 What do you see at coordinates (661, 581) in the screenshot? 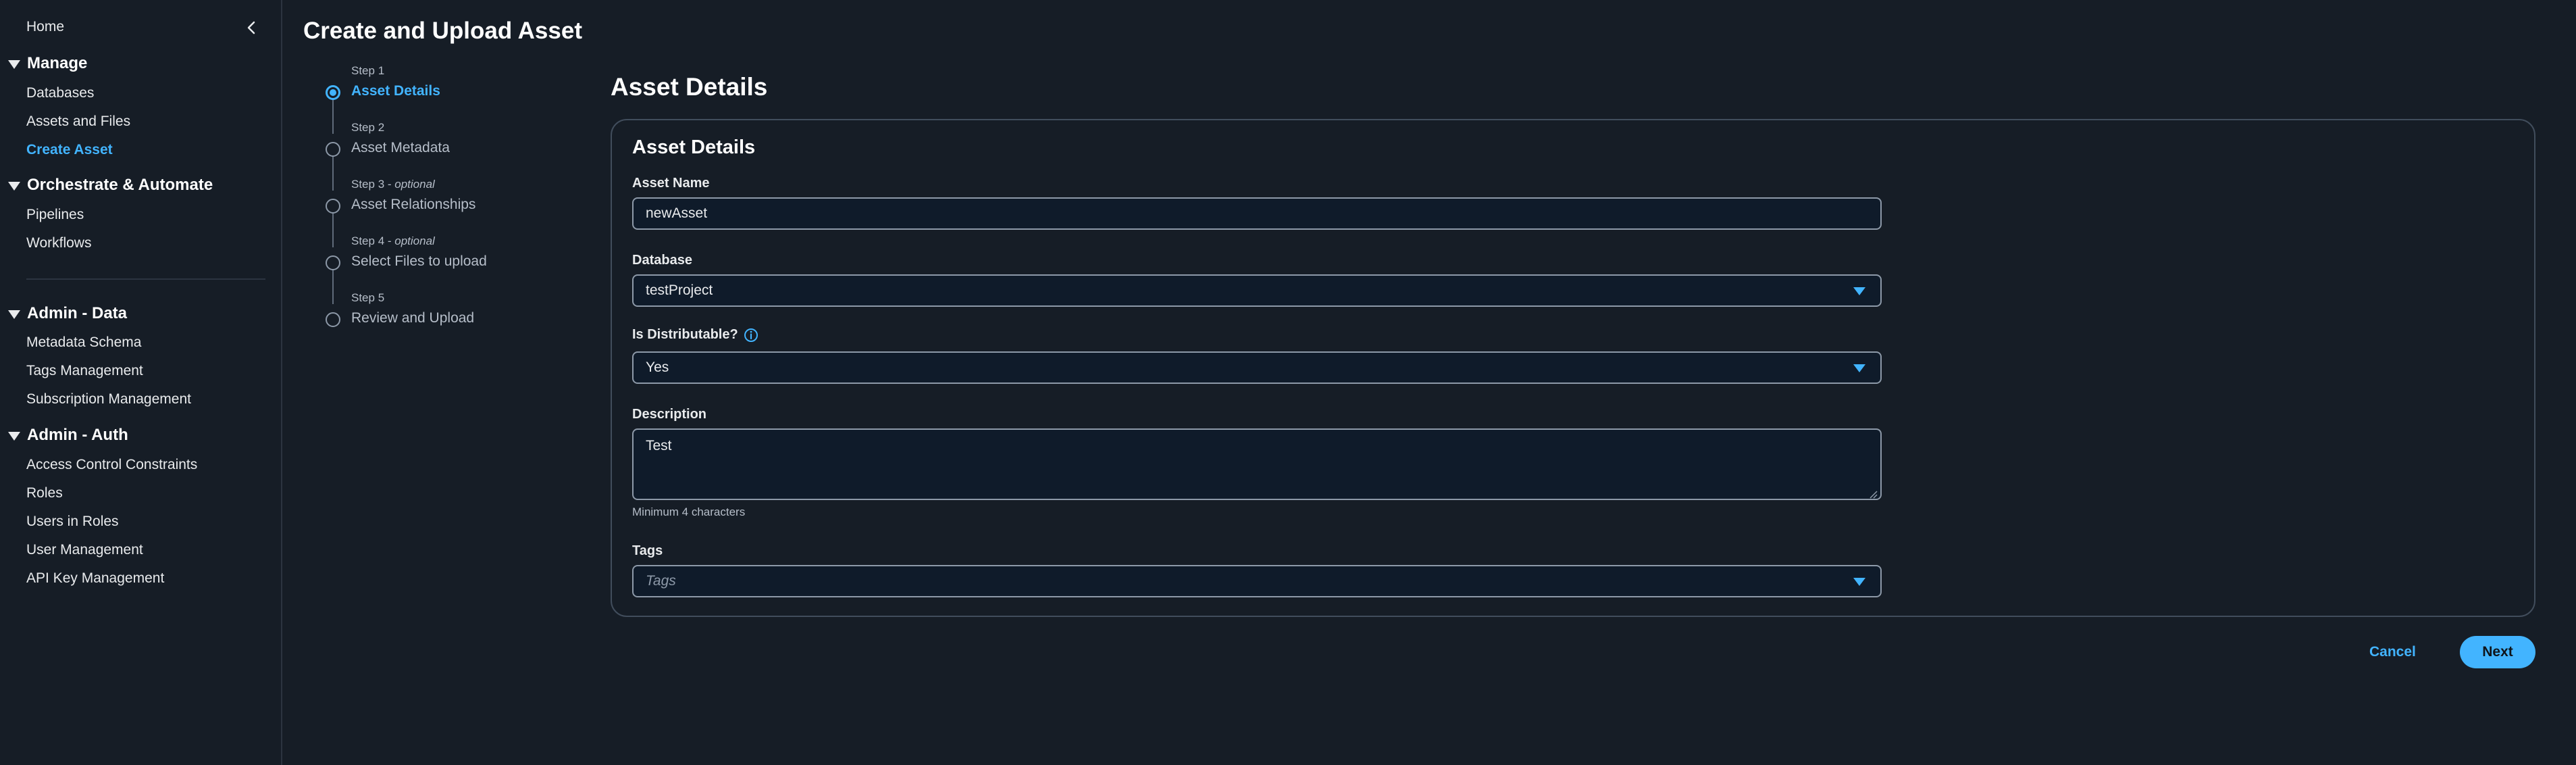
I see `tags-placeholder: Tags` at bounding box center [661, 581].